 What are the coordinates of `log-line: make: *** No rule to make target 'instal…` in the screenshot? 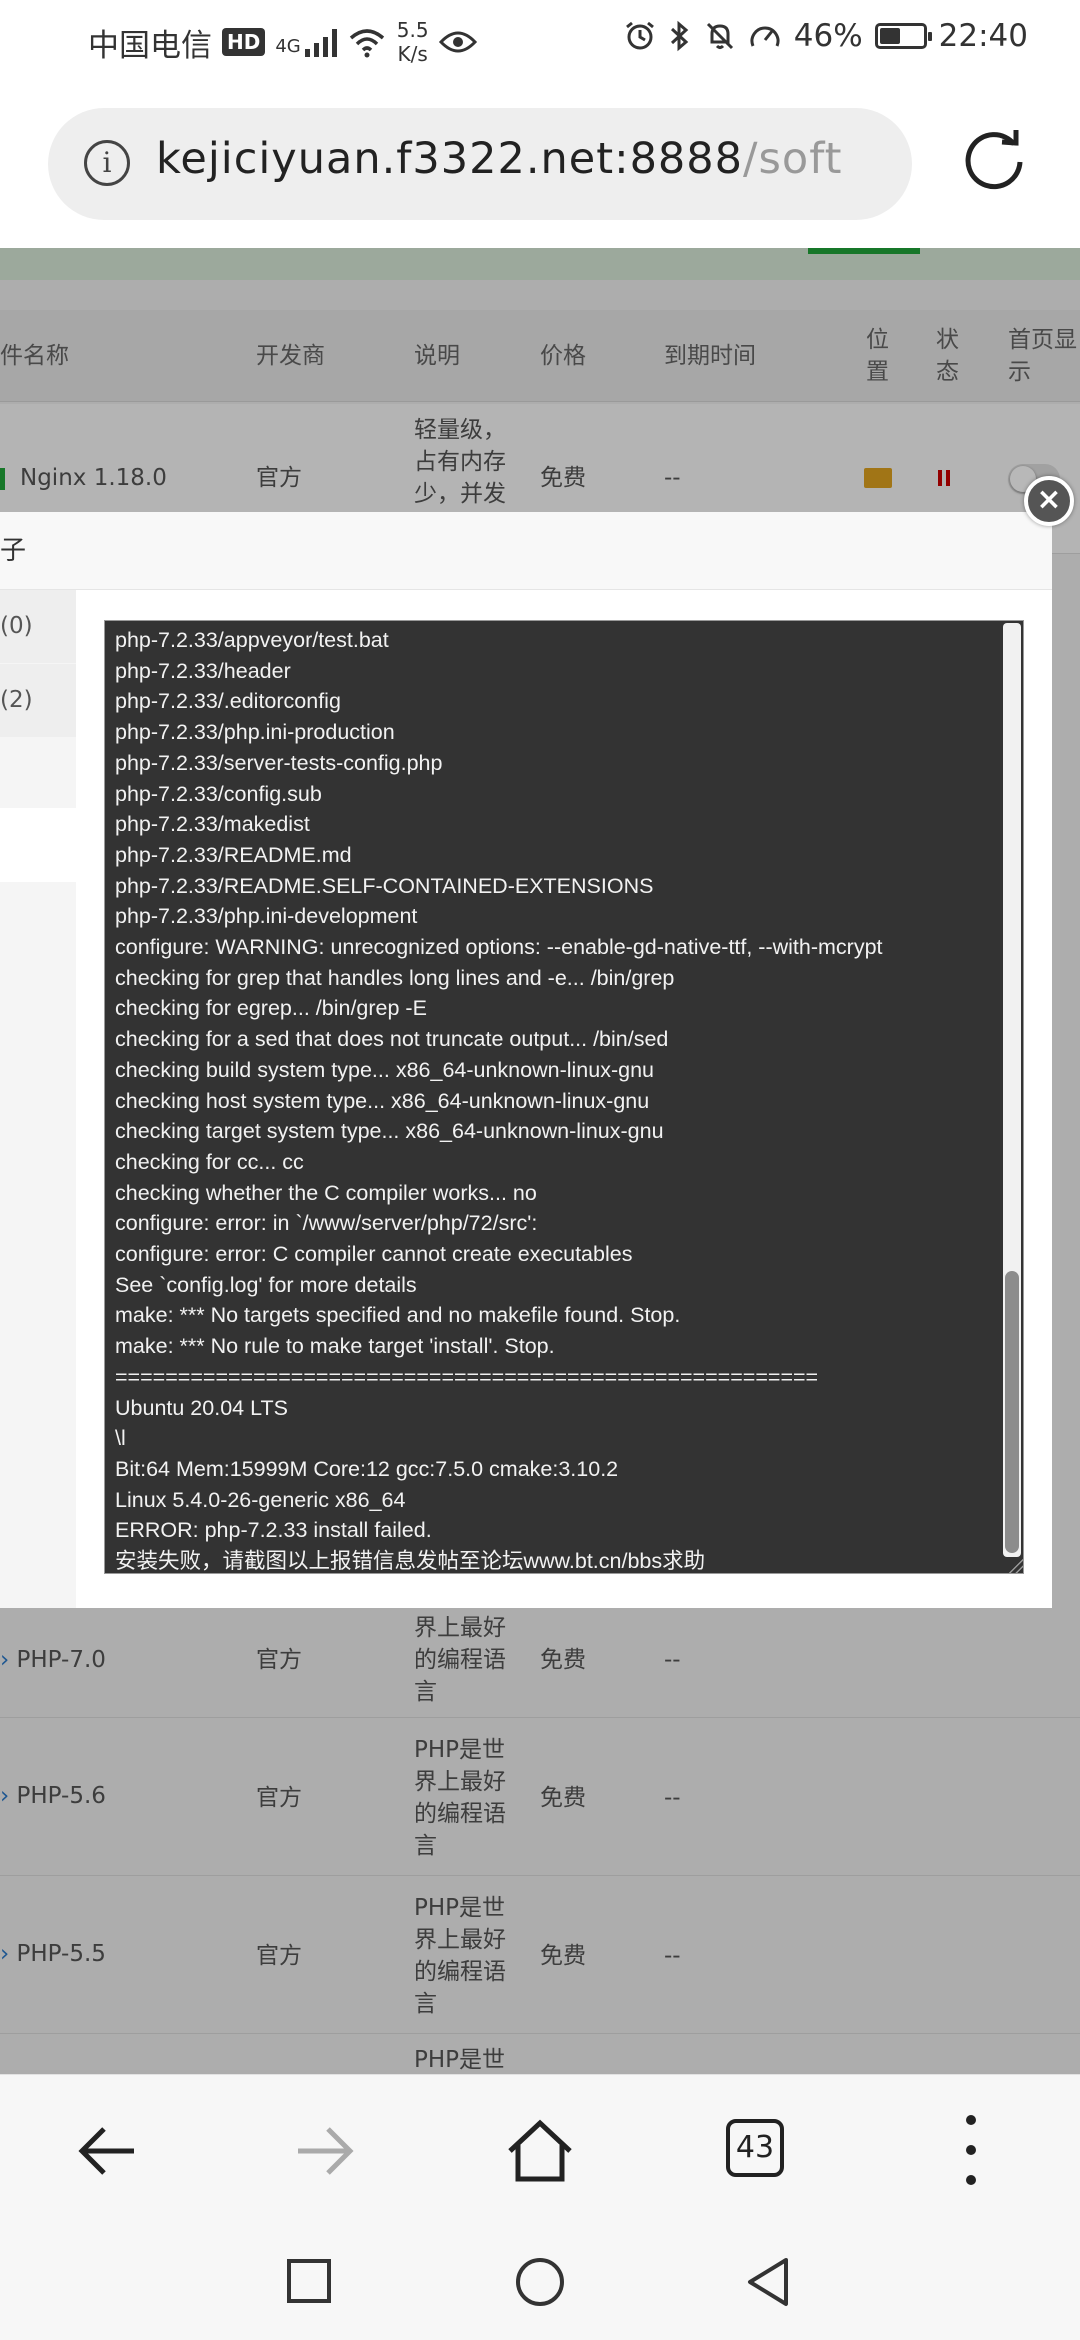 It's located at (335, 1346).